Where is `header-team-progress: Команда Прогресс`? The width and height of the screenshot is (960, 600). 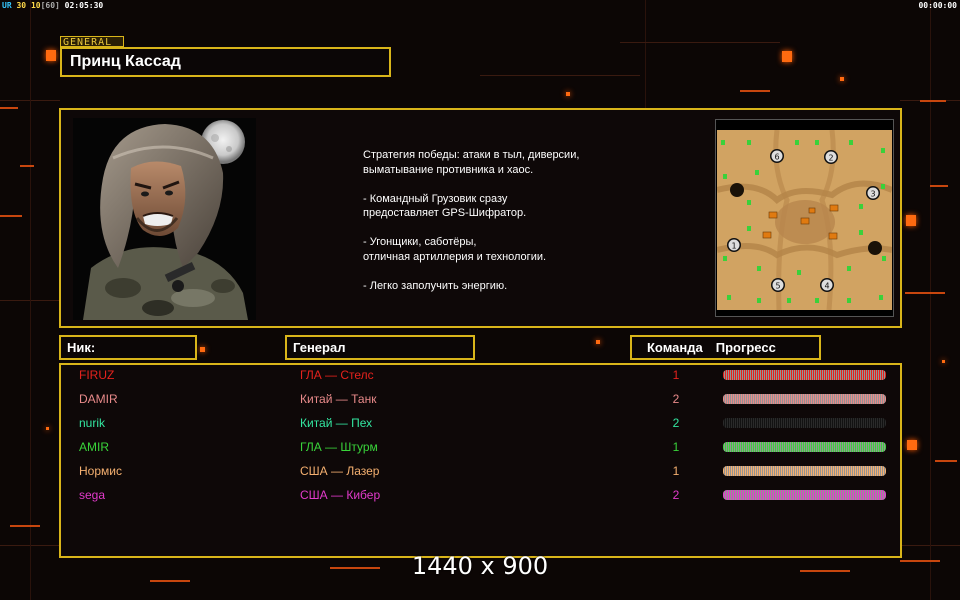 header-team-progress: Команда Прогресс is located at coordinates (725, 347).